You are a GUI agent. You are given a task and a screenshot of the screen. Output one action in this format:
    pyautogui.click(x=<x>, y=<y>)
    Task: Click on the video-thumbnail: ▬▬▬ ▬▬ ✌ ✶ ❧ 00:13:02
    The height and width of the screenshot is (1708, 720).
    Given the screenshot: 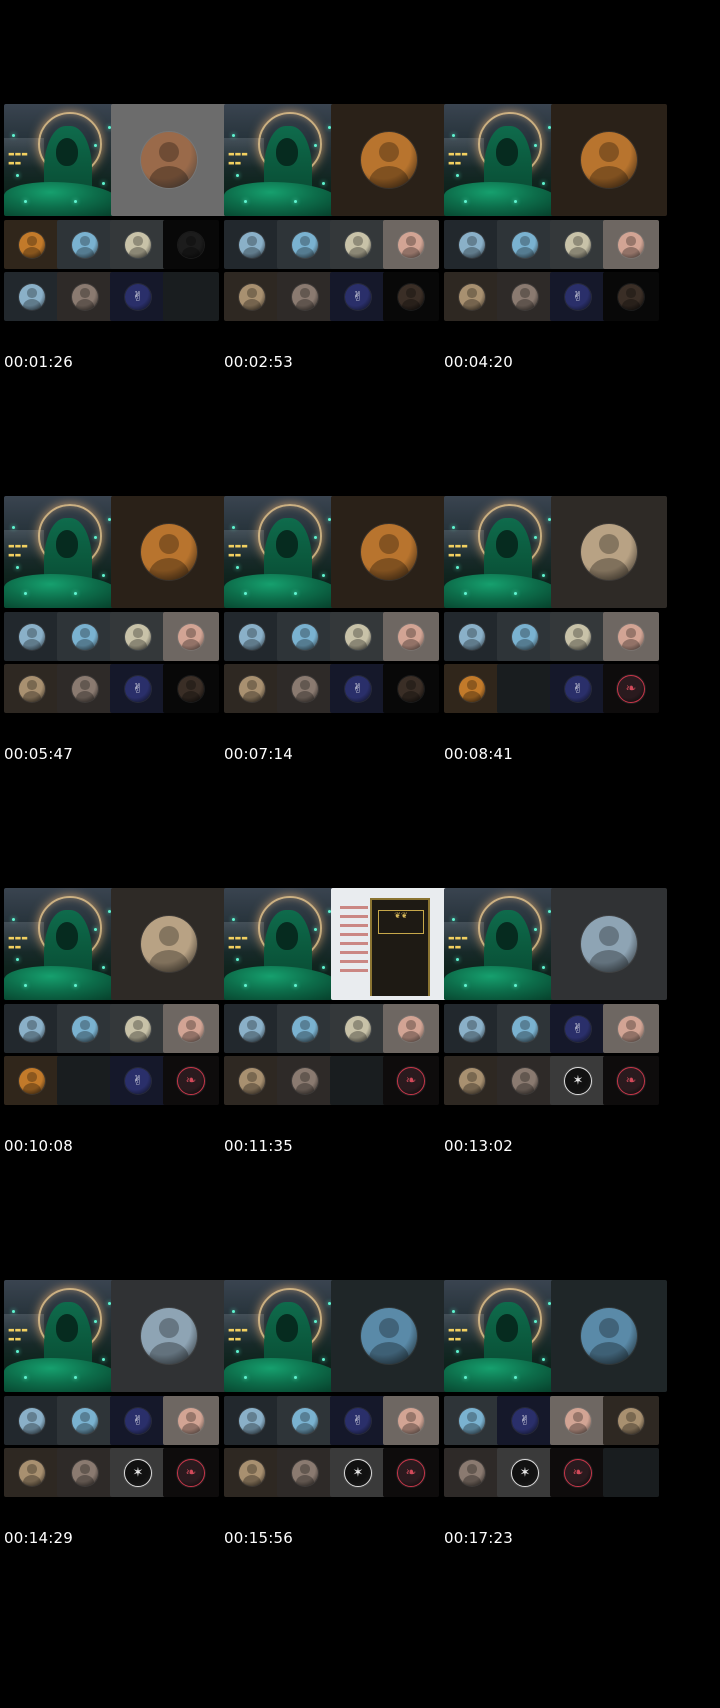 What is the action you would take?
    pyautogui.click(x=558, y=981)
    